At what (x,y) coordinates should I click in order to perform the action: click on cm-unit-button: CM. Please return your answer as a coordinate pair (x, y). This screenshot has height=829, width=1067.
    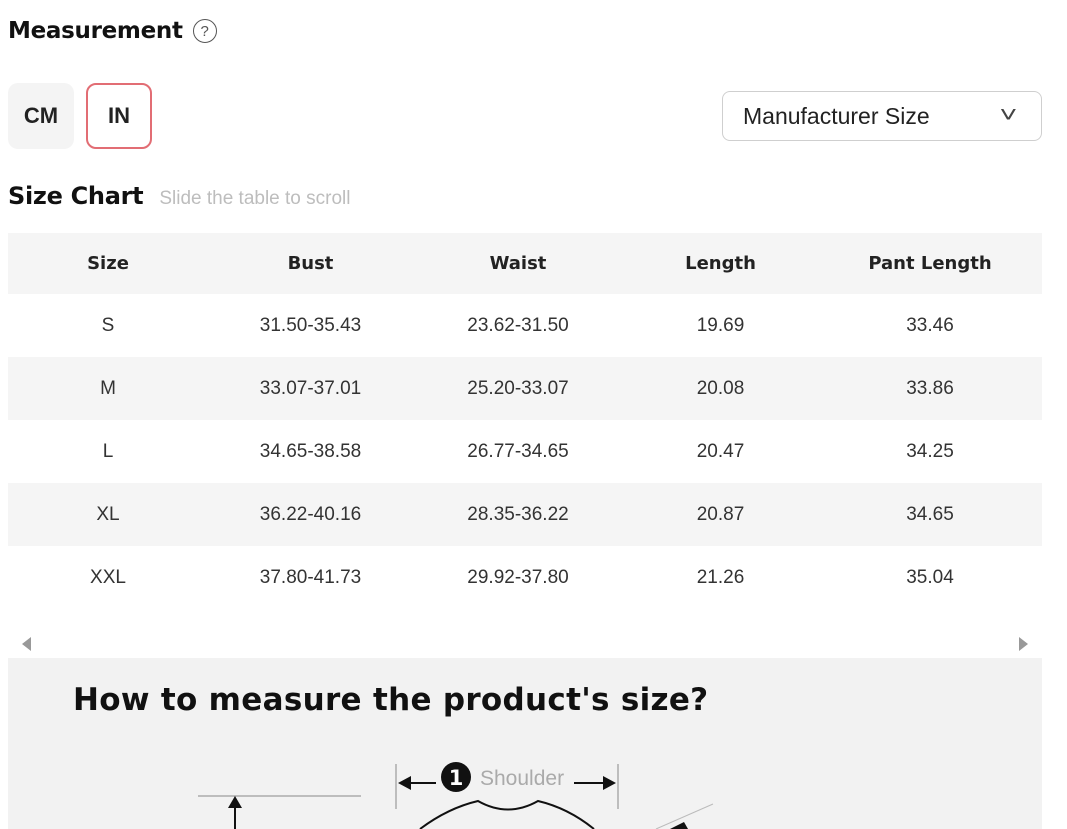
    Looking at the image, I should click on (41, 116).